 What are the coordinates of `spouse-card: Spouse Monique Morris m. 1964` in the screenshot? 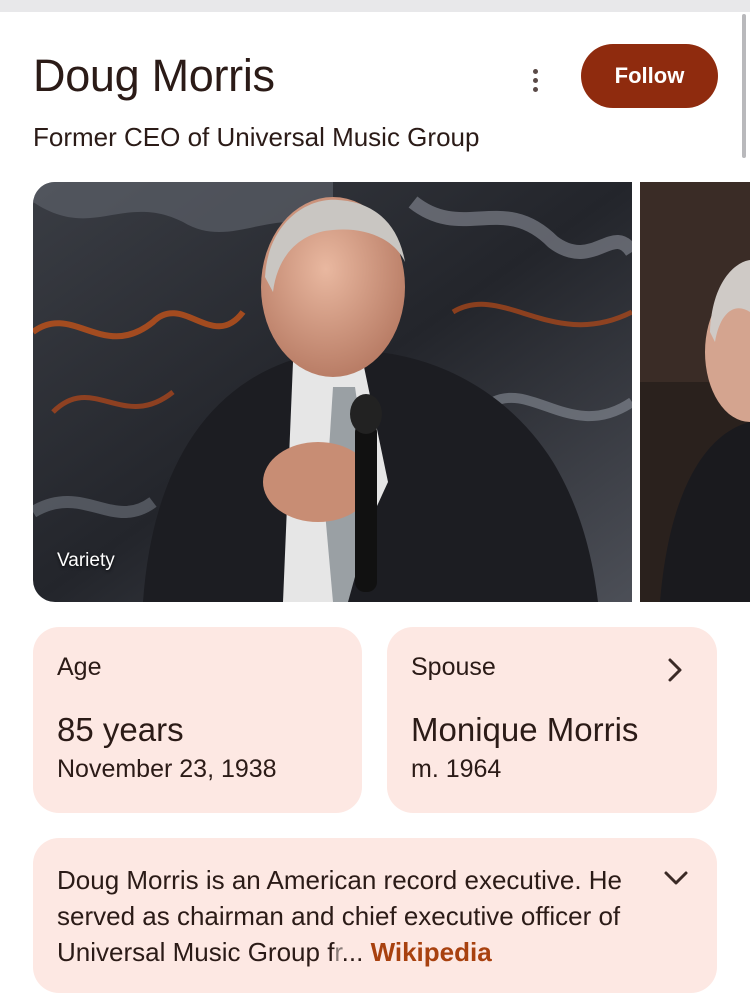 It's located at (552, 720).